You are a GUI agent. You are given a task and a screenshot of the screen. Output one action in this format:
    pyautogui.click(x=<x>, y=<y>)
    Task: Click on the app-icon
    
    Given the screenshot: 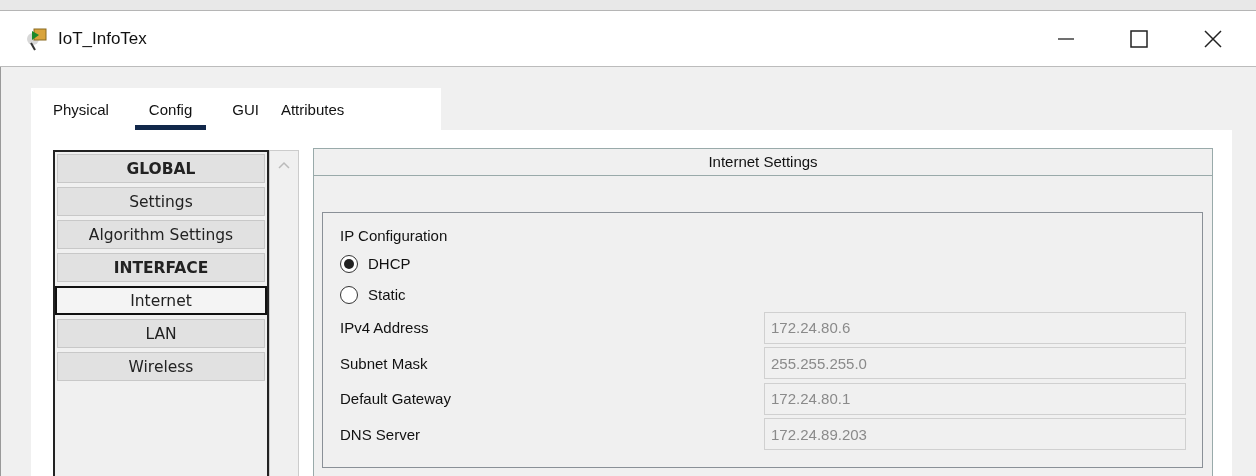 What is the action you would take?
    pyautogui.click(x=37, y=38)
    